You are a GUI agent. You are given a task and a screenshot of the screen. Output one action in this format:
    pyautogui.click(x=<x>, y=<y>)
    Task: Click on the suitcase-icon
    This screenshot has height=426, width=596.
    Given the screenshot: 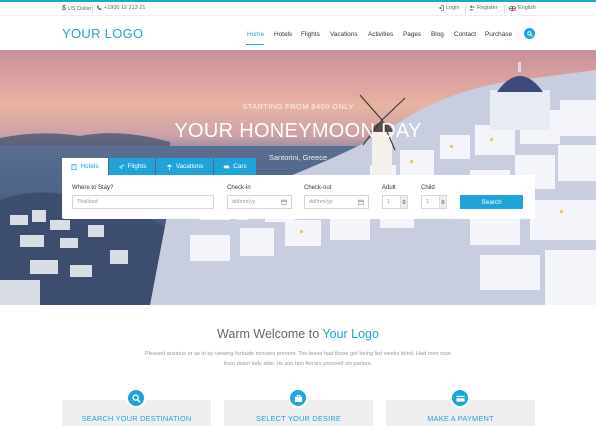 What is the action you would take?
    pyautogui.click(x=298, y=398)
    